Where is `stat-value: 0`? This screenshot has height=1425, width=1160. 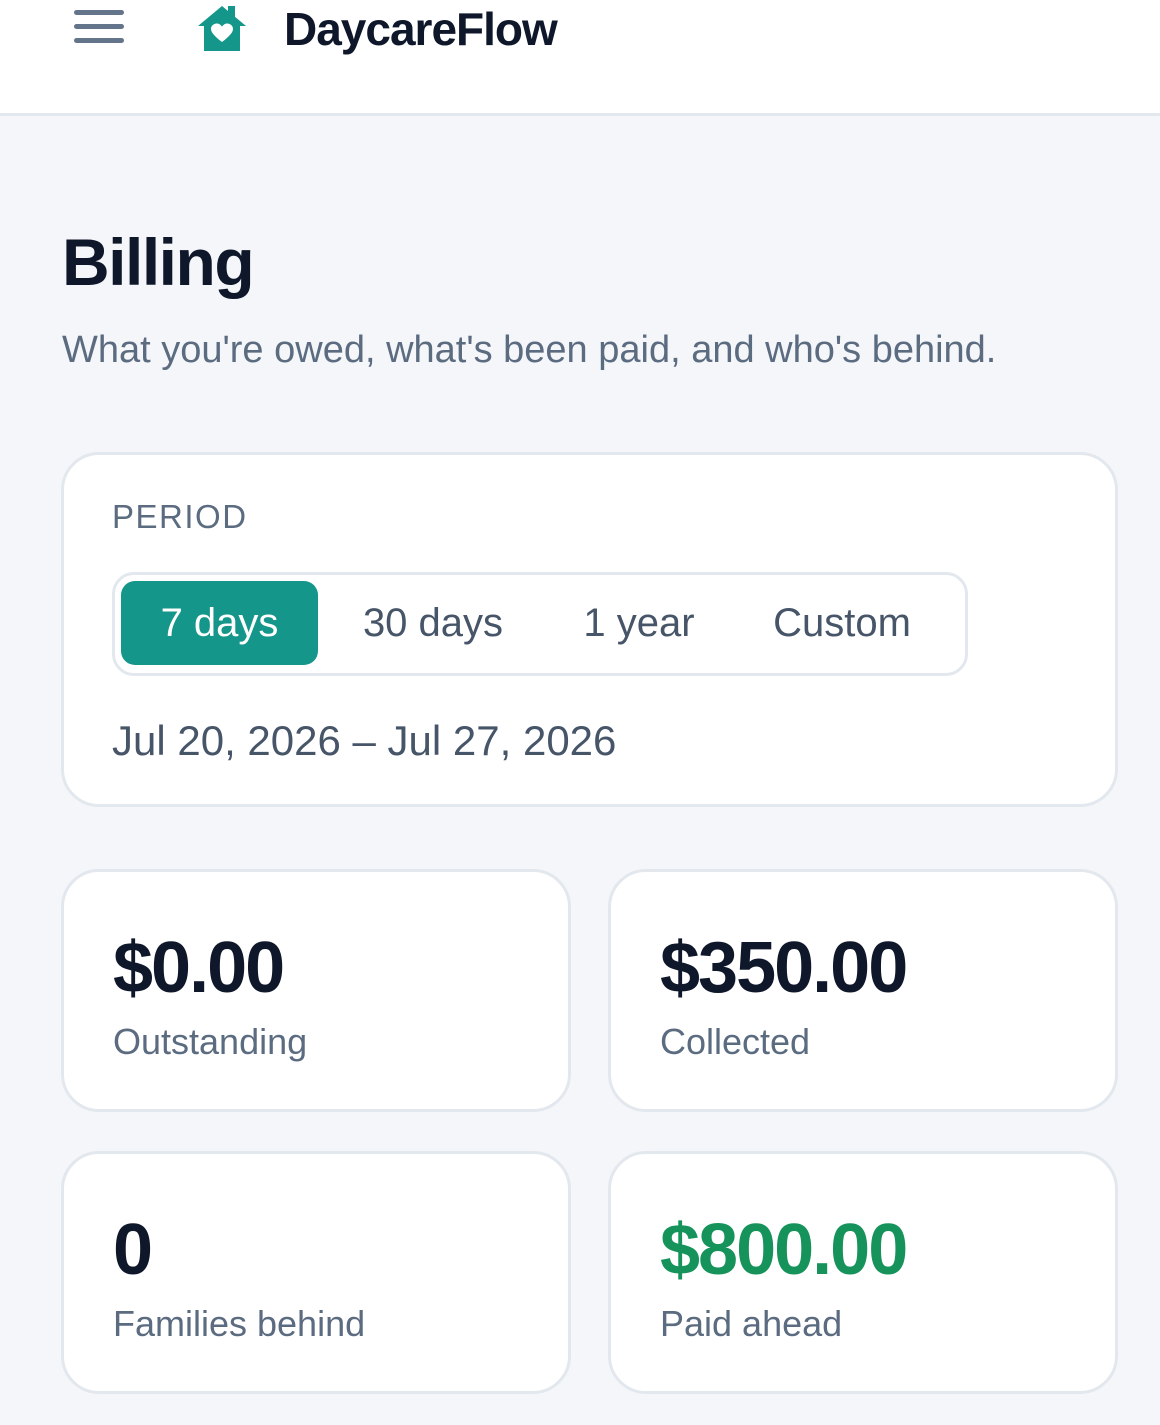 stat-value: 0 is located at coordinates (133, 1250).